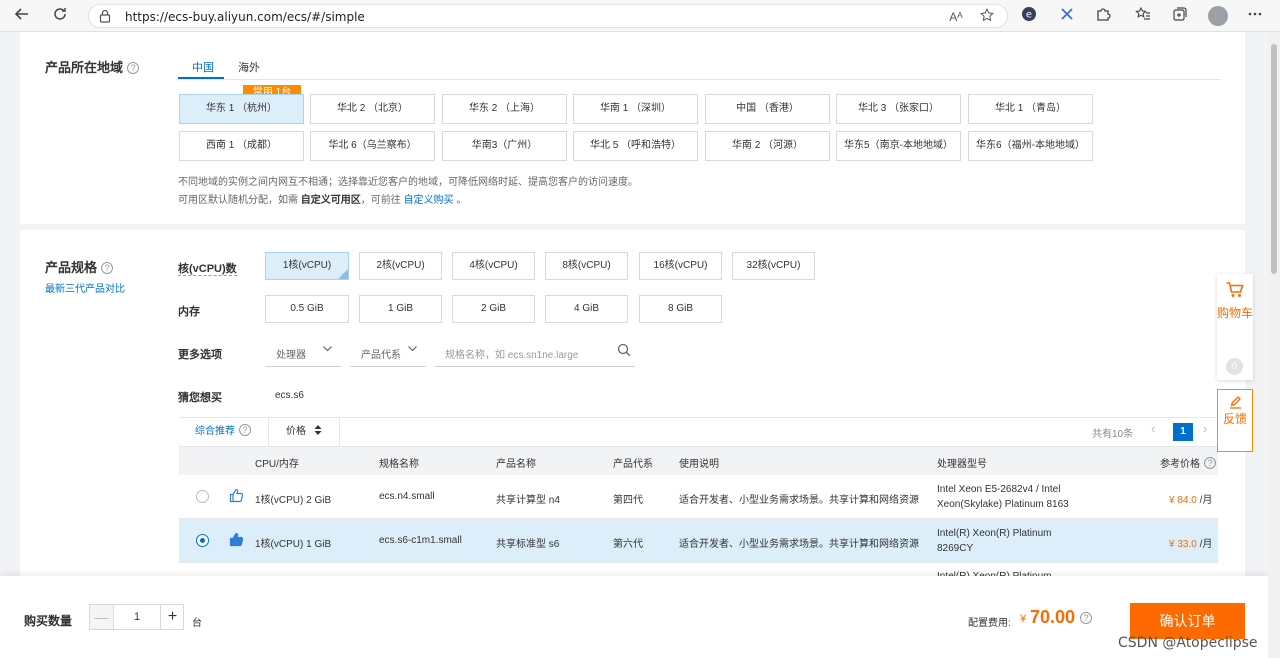 The width and height of the screenshot is (1280, 658). Describe the element at coordinates (102, 617) in the screenshot. I see `decrement-button: —` at that location.